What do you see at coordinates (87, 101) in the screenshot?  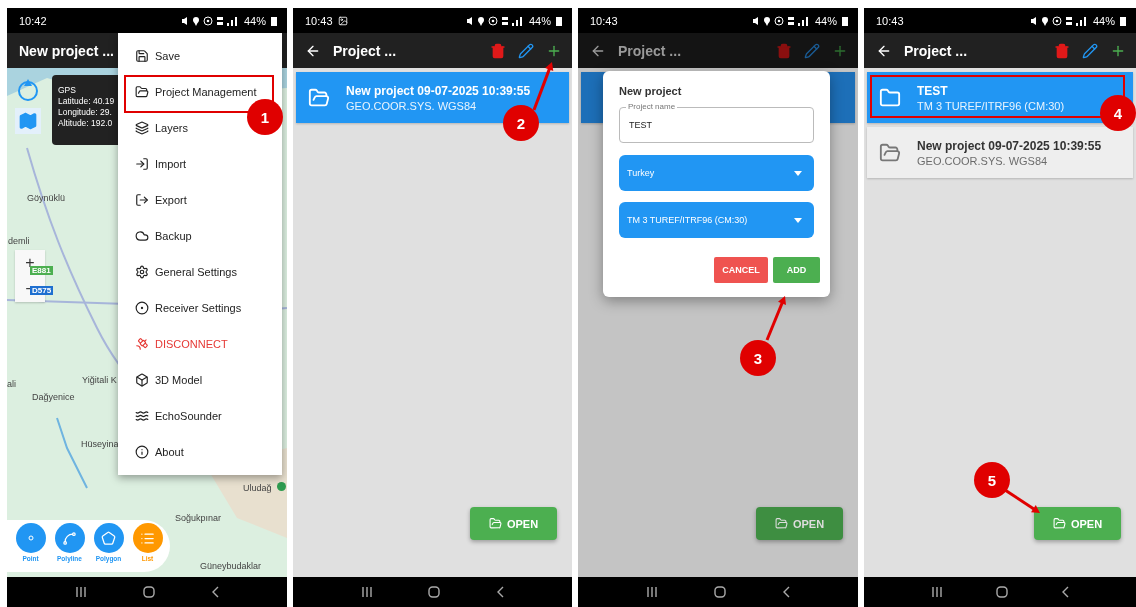 I see `gps-reading: Latitude: 40.19` at bounding box center [87, 101].